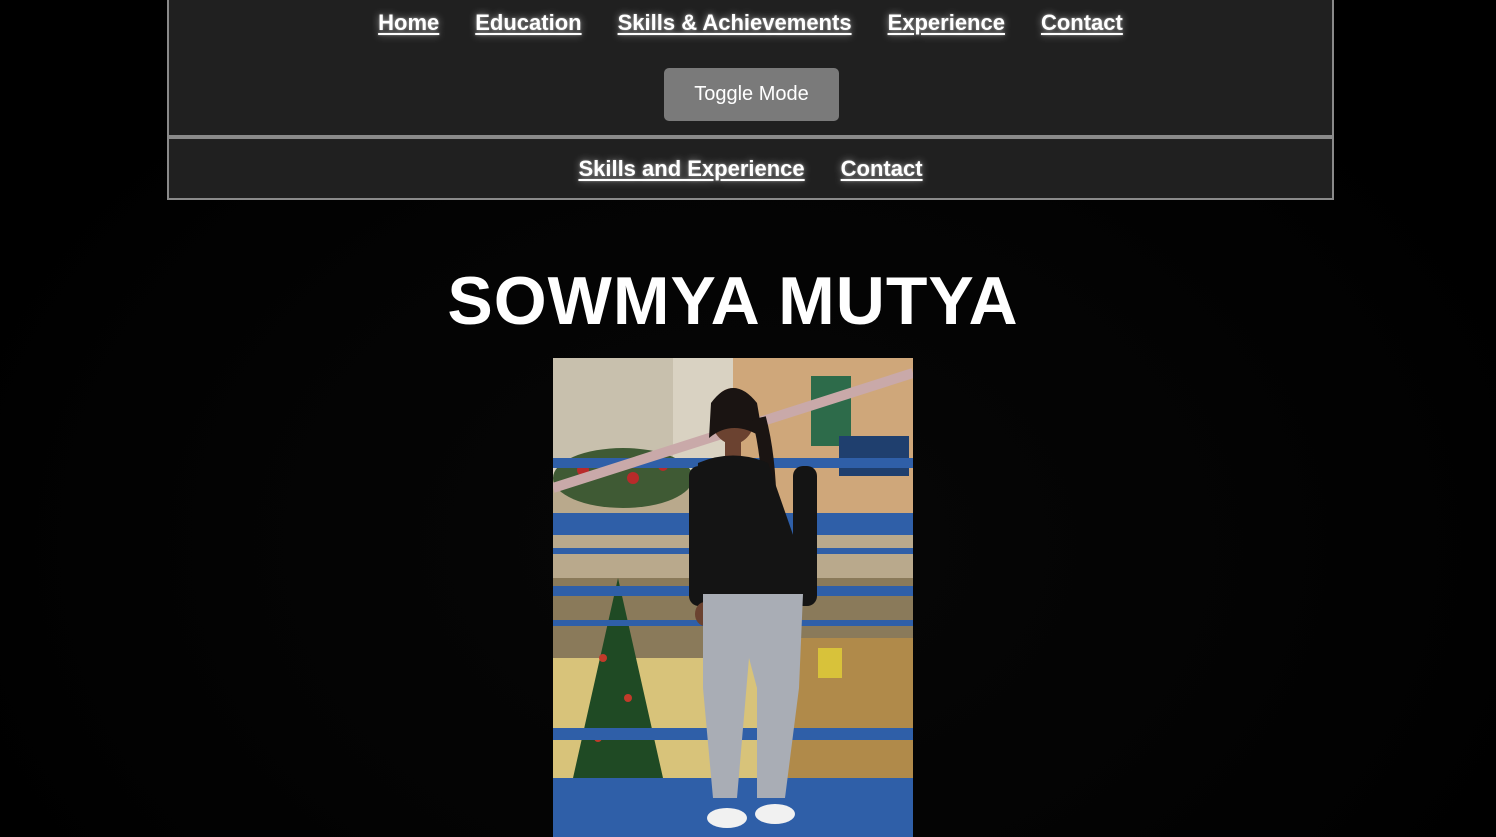 Image resolution: width=1496 pixels, height=837 pixels. I want to click on profile-photo, so click(733, 597).